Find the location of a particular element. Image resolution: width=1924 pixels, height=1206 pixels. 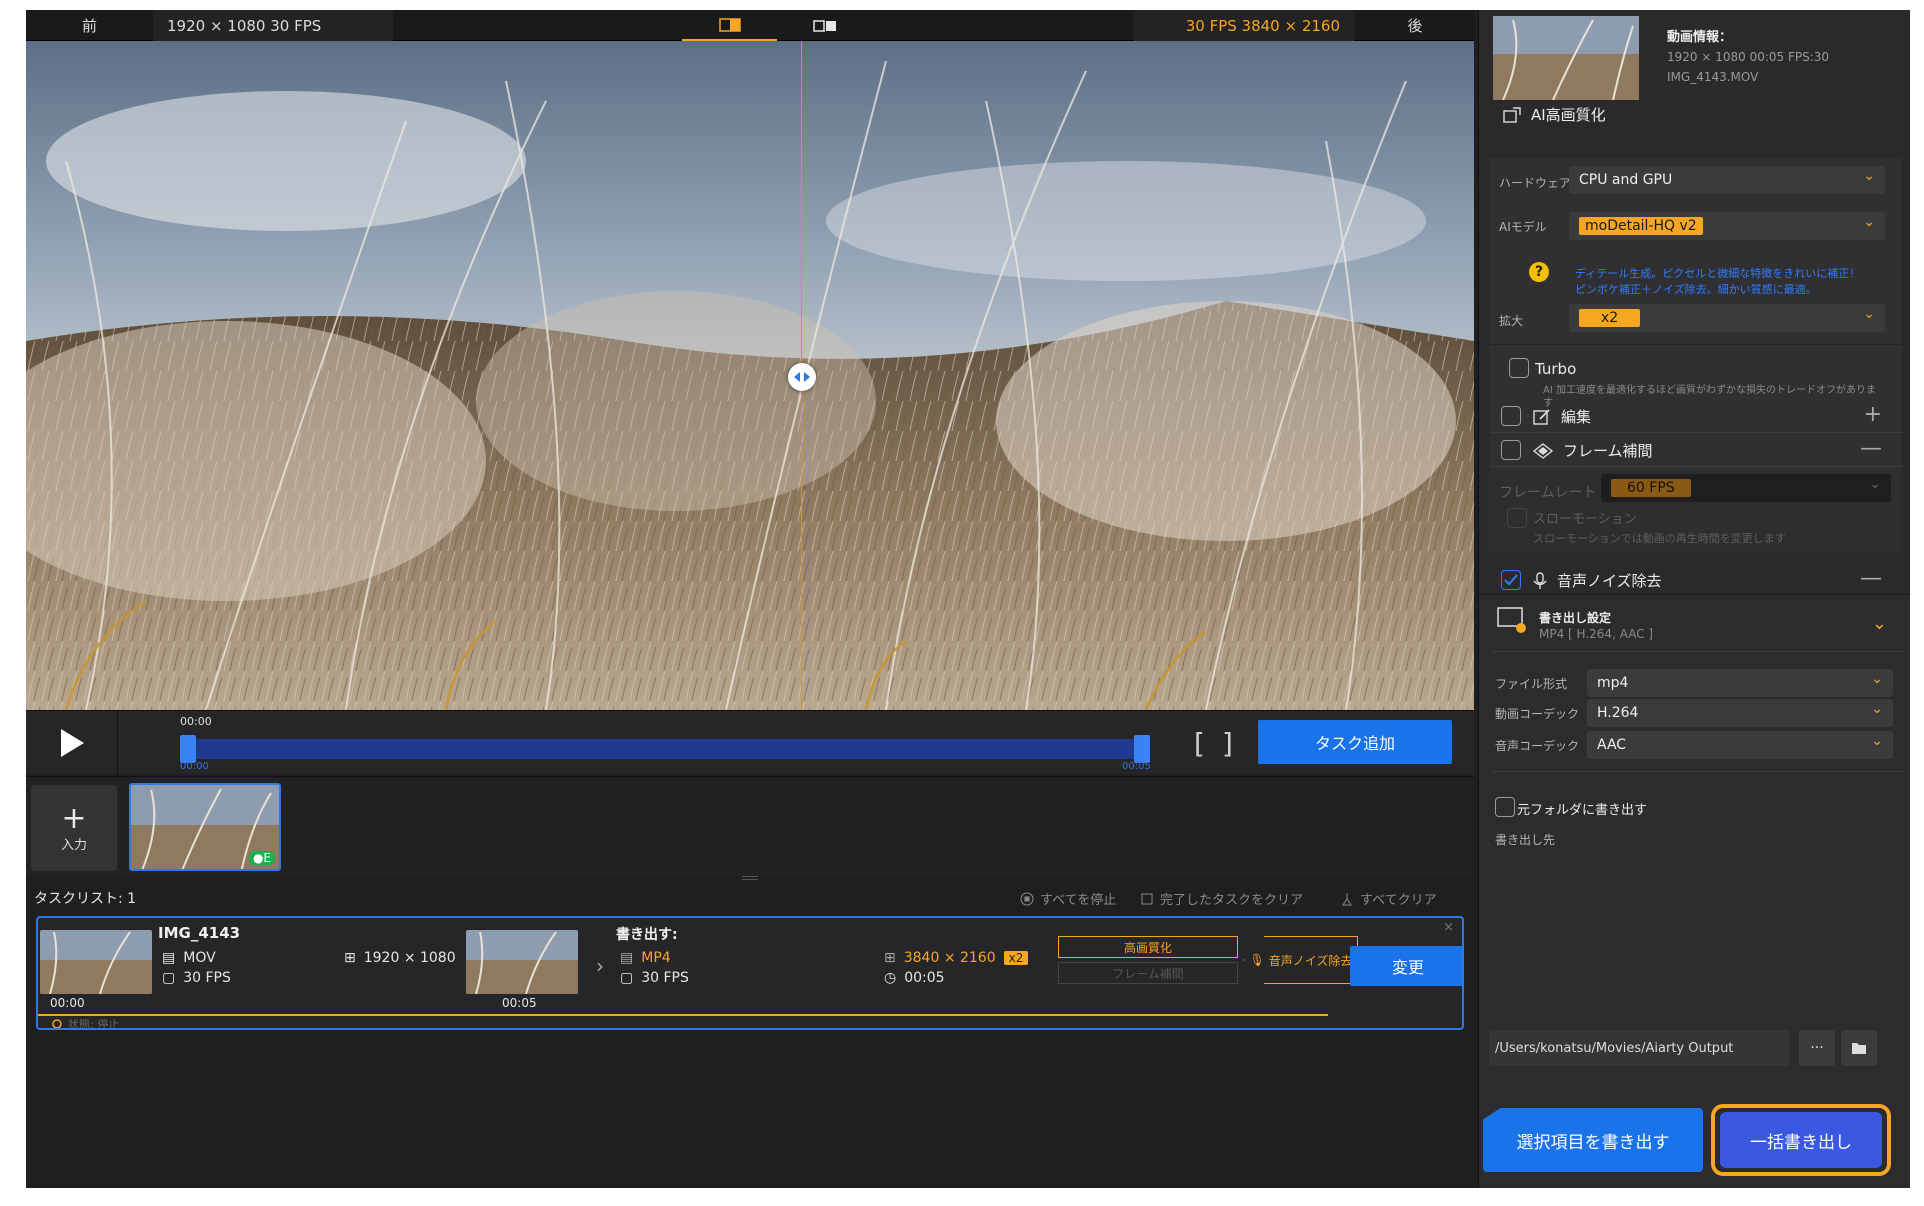

model-label: AIモデル is located at coordinates (1523, 227).